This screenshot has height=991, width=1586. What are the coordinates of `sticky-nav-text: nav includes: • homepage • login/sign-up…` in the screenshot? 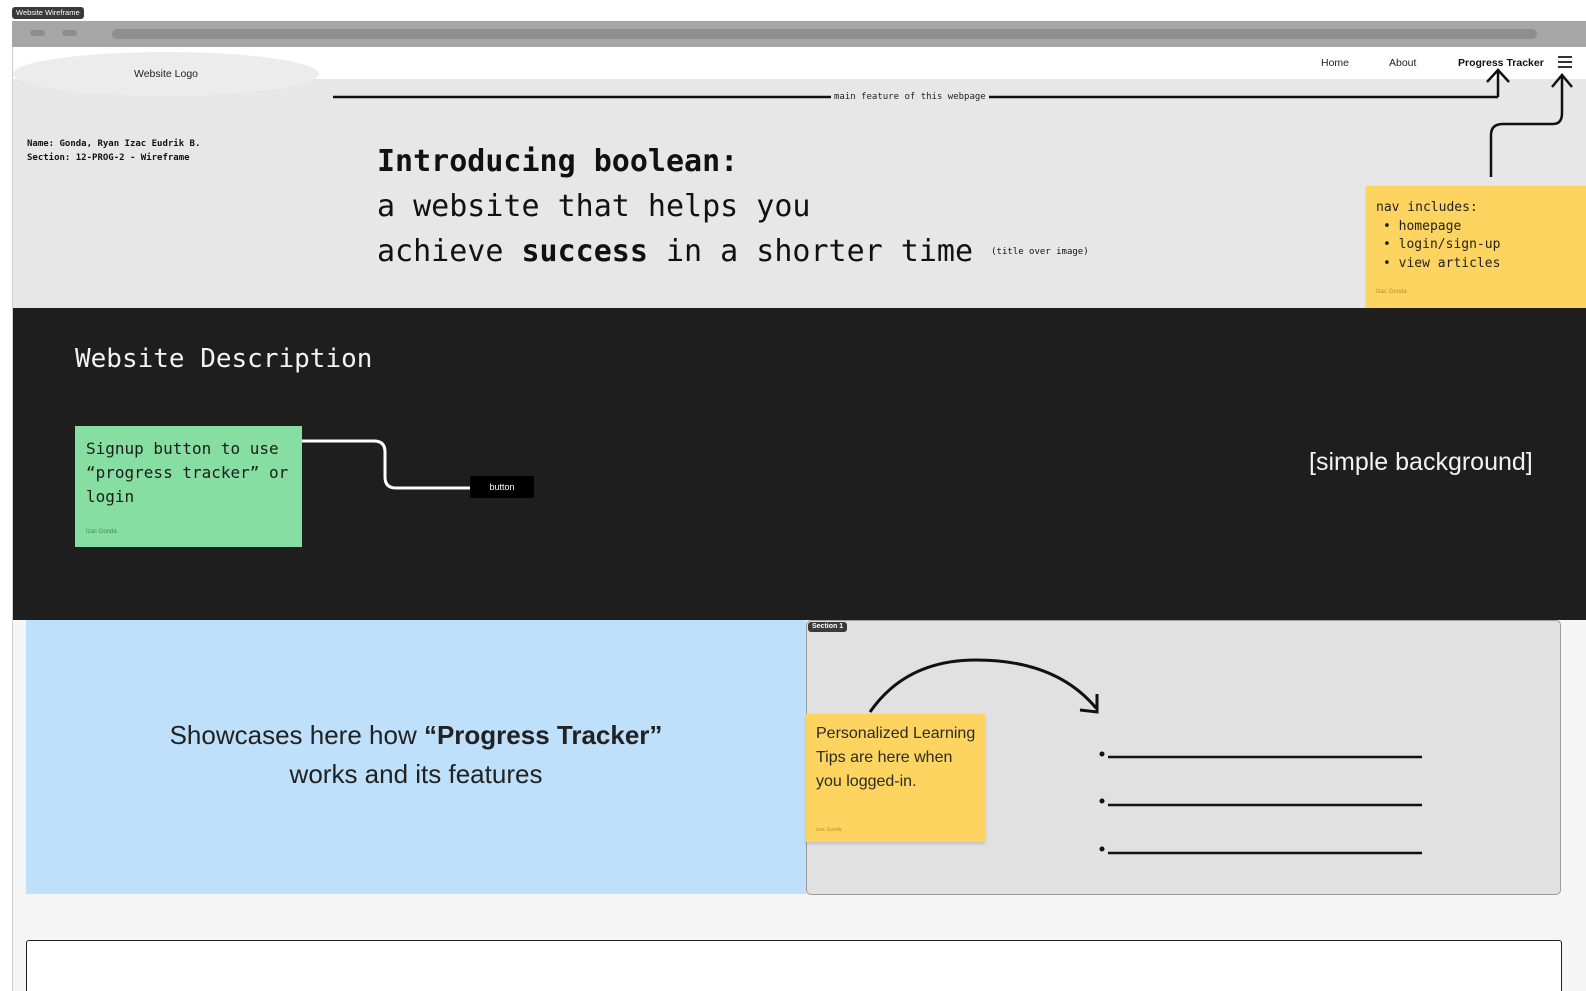 It's located at (1438, 236).